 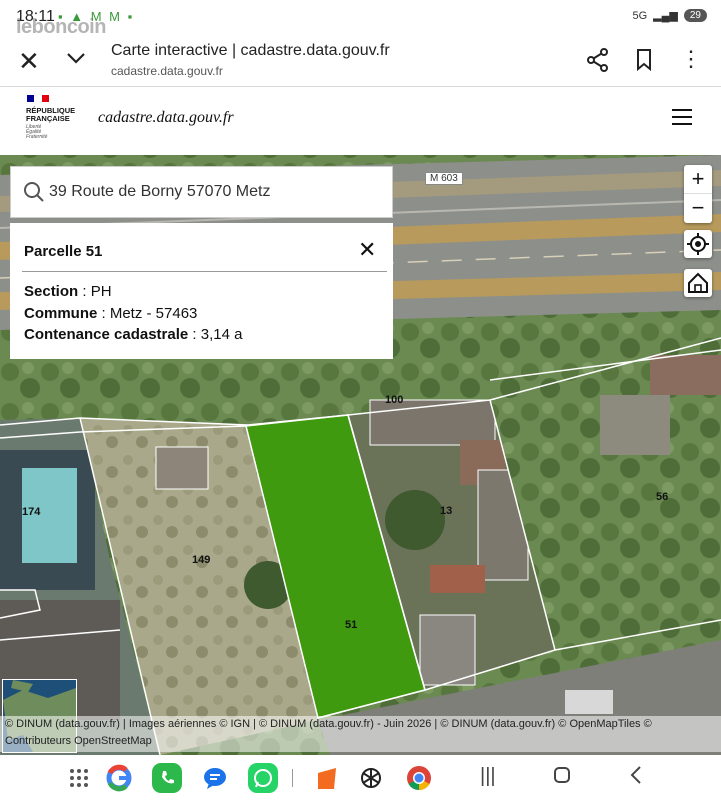 What do you see at coordinates (159, 192) in the screenshot?
I see `search-input: 39 Route de Borny 57070 Metz` at bounding box center [159, 192].